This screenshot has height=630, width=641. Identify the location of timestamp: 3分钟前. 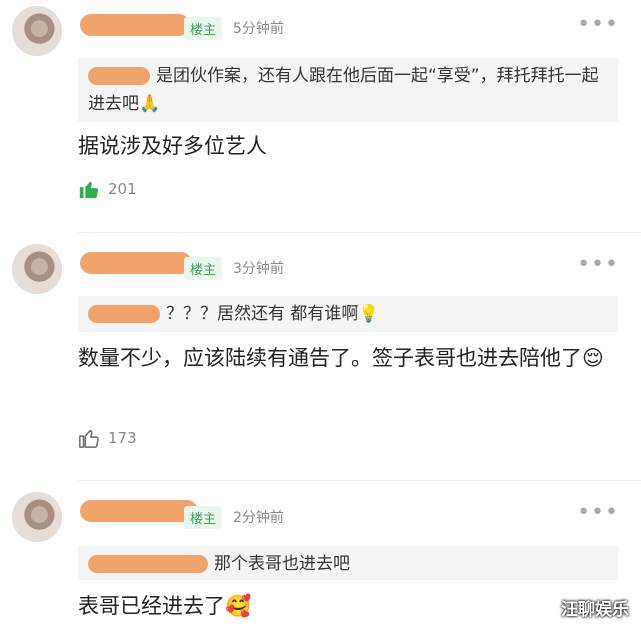
(258, 269).